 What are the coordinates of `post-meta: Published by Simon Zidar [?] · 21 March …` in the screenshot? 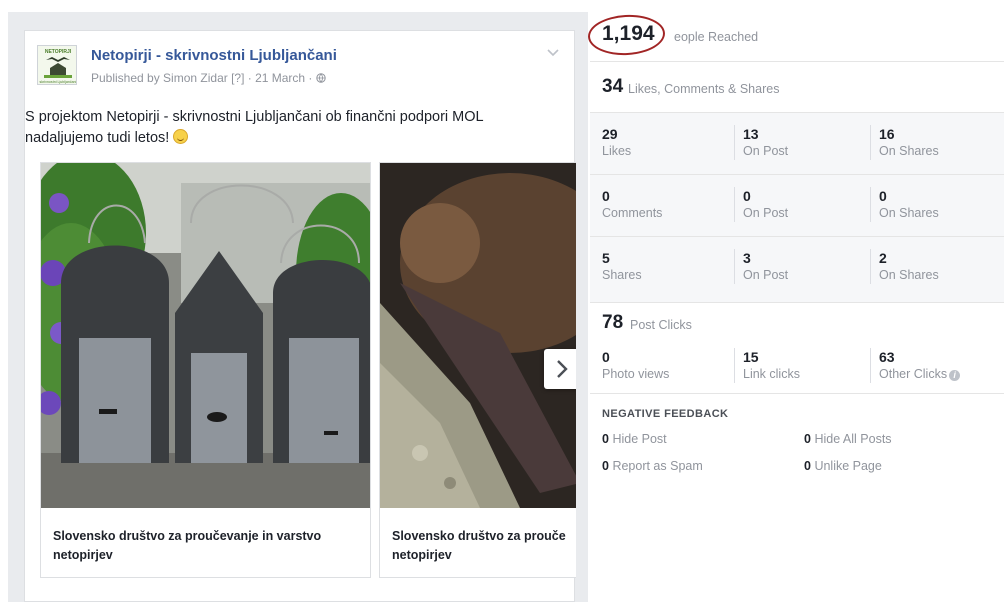 It's located at (208, 78).